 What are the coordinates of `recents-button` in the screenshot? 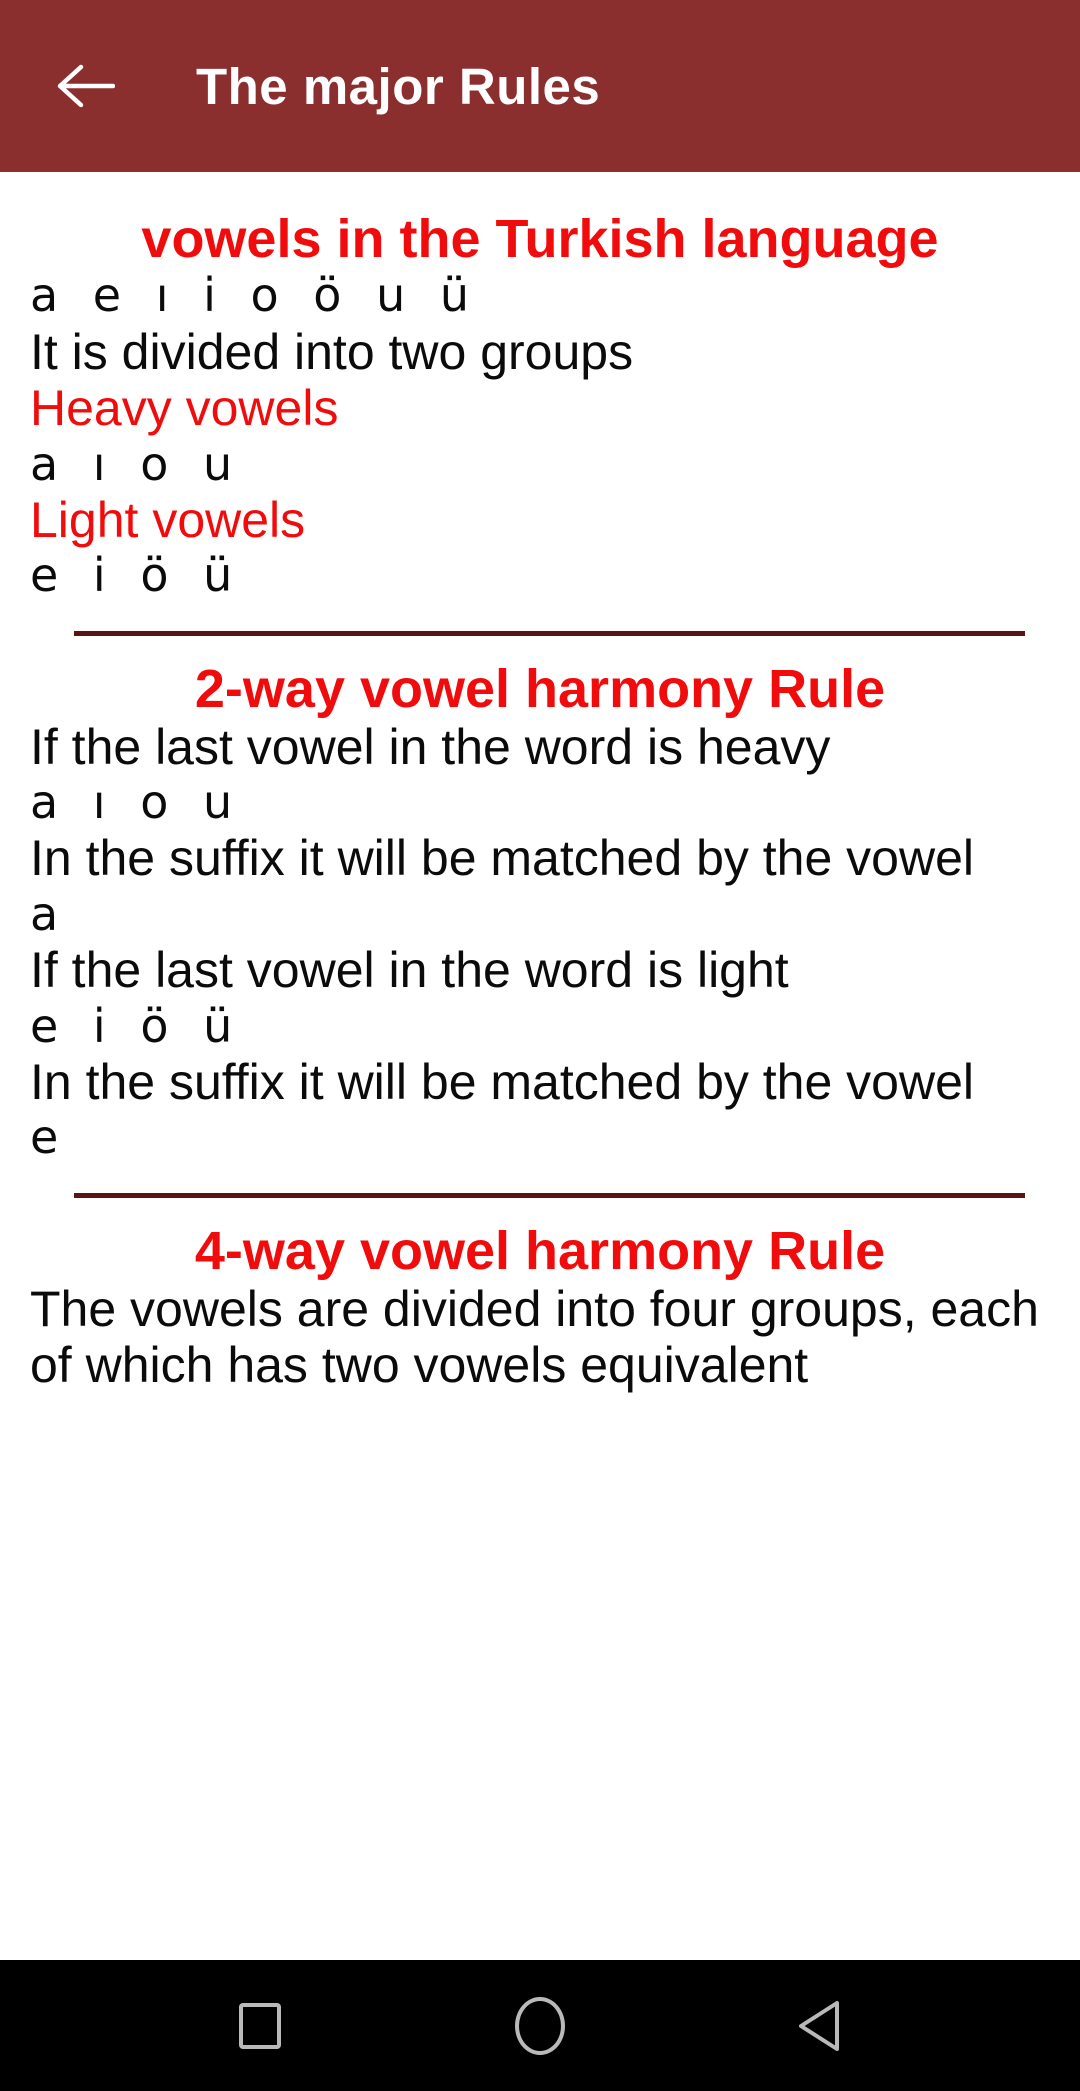 It's located at (260, 2026).